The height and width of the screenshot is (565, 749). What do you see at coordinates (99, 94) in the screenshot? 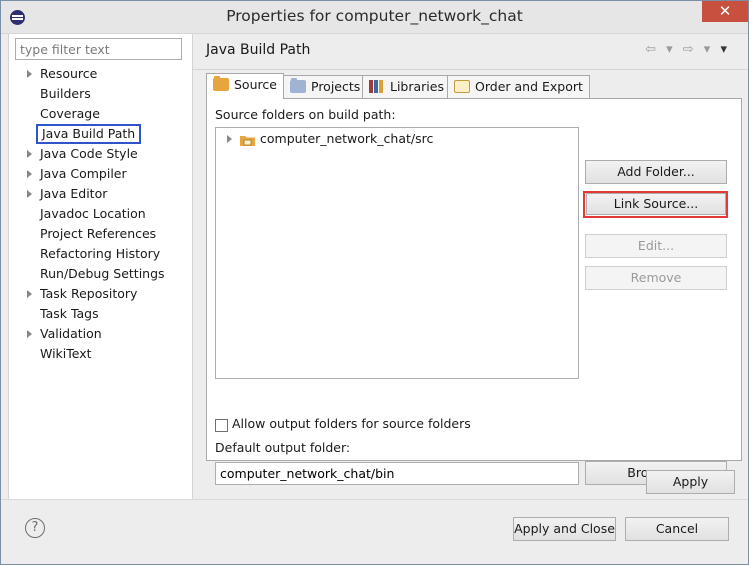
I see `sidebar-item-builders: Builders` at bounding box center [99, 94].